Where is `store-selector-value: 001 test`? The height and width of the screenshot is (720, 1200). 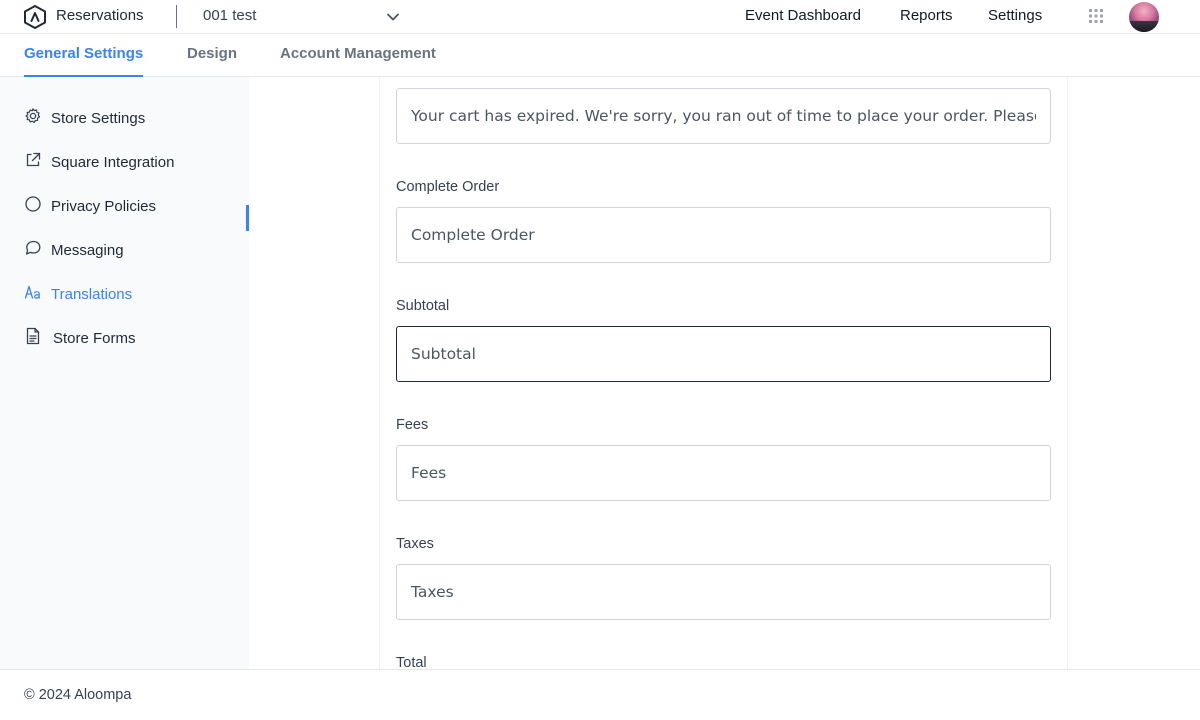
store-selector-value: 001 test is located at coordinates (230, 15).